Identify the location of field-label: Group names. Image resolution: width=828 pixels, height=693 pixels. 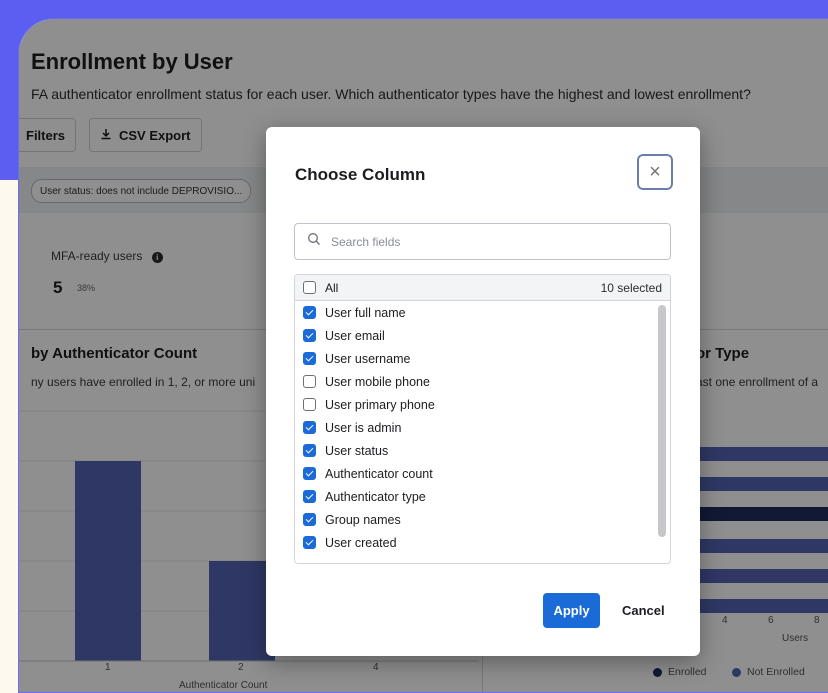
(363, 519).